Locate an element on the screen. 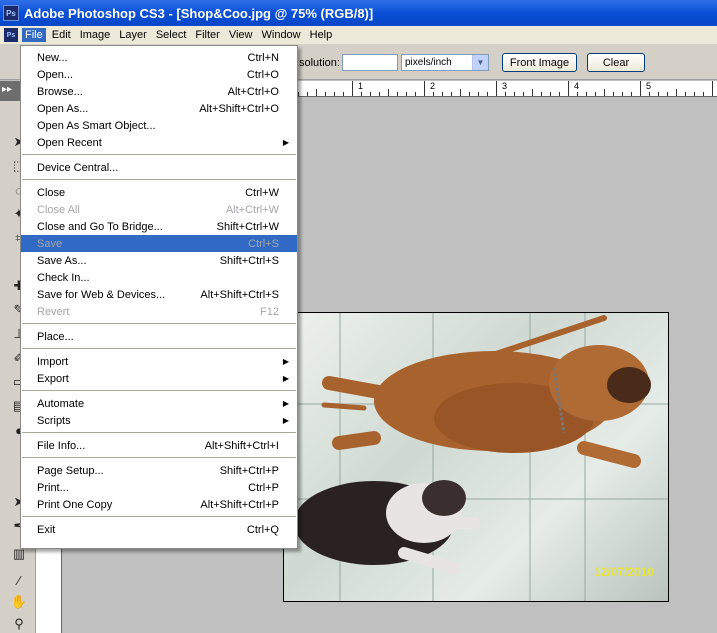 Image resolution: width=717 pixels, height=633 pixels. file-menu-item-save-as: Save As... Shift+Ctrl+S is located at coordinates (159, 260).